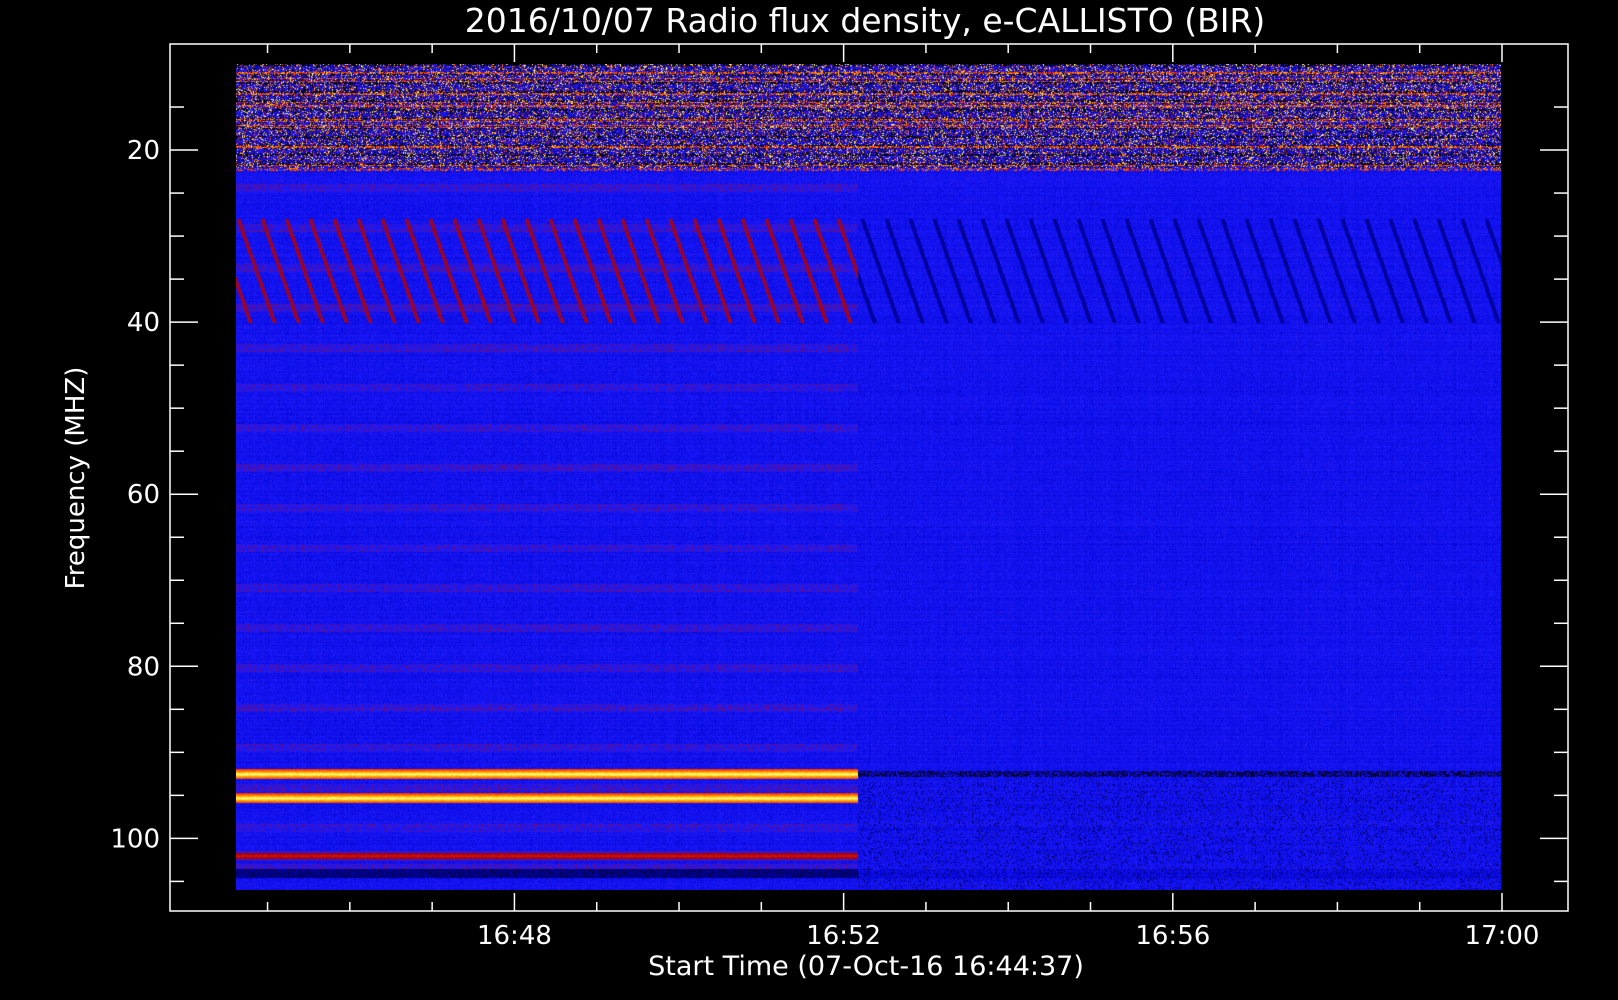 Image resolution: width=1618 pixels, height=1000 pixels. What do you see at coordinates (843, 936) in the screenshot?
I see `x-tick-label: 16:52` at bounding box center [843, 936].